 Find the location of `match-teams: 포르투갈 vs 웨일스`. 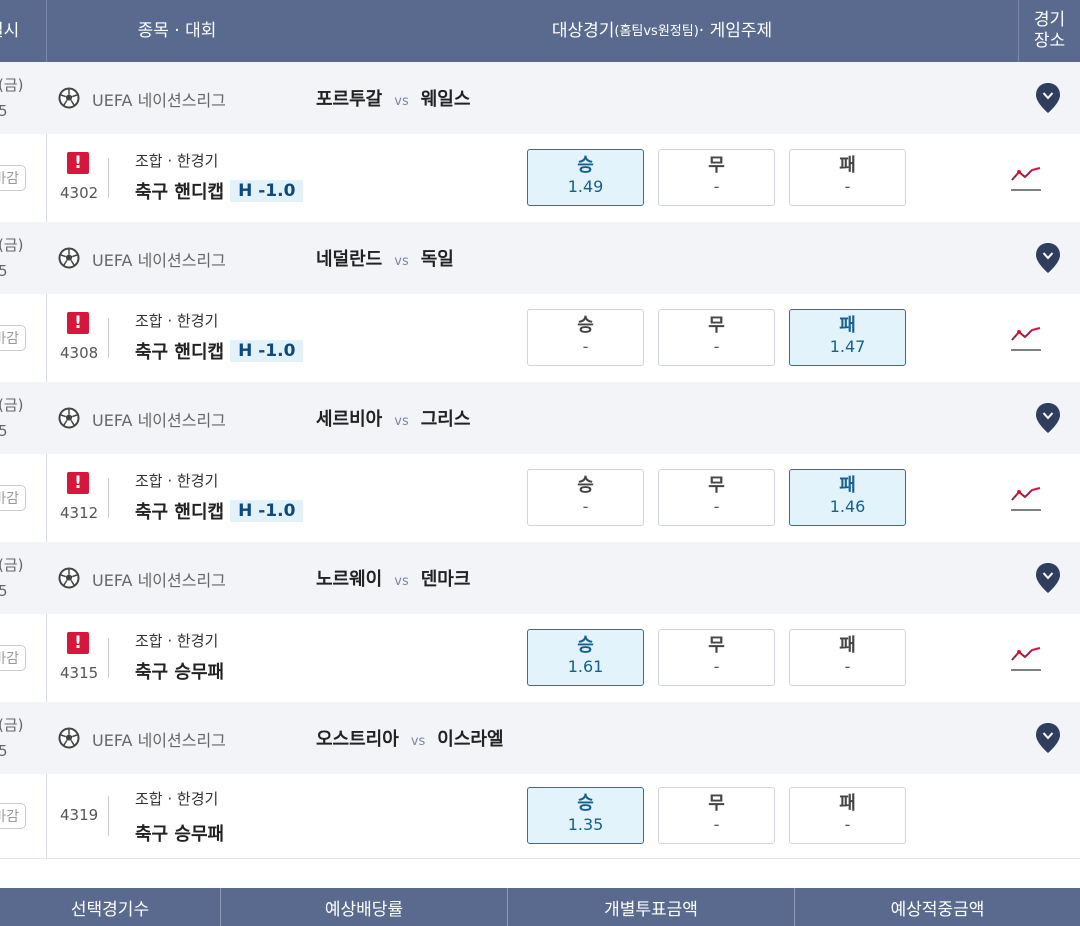

match-teams: 포르투갈 vs 웨일스 is located at coordinates (393, 98).